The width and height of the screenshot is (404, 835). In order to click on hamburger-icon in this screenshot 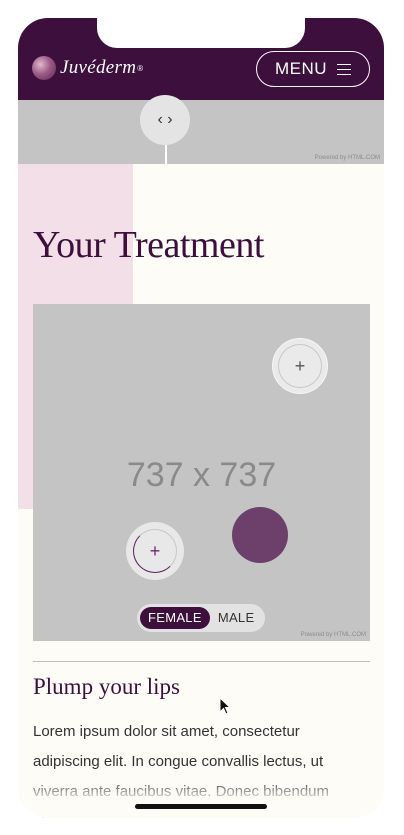, I will do `click(344, 69)`.